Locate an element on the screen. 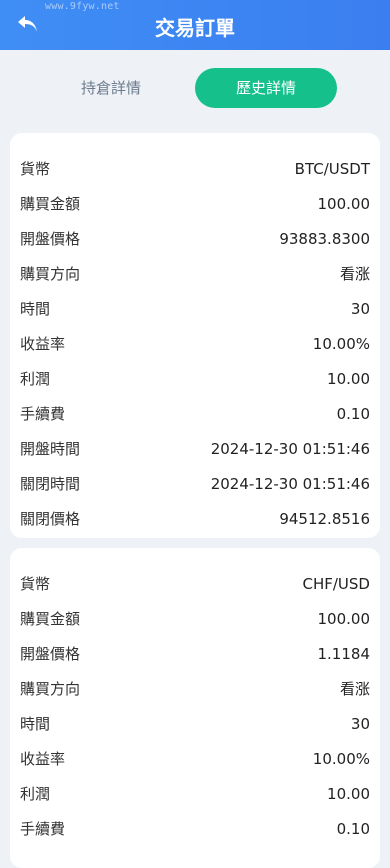 Image resolution: width=390 pixels, height=868 pixels. detail-row-open-price: 開盤價格 1.1184 is located at coordinates (195, 653).